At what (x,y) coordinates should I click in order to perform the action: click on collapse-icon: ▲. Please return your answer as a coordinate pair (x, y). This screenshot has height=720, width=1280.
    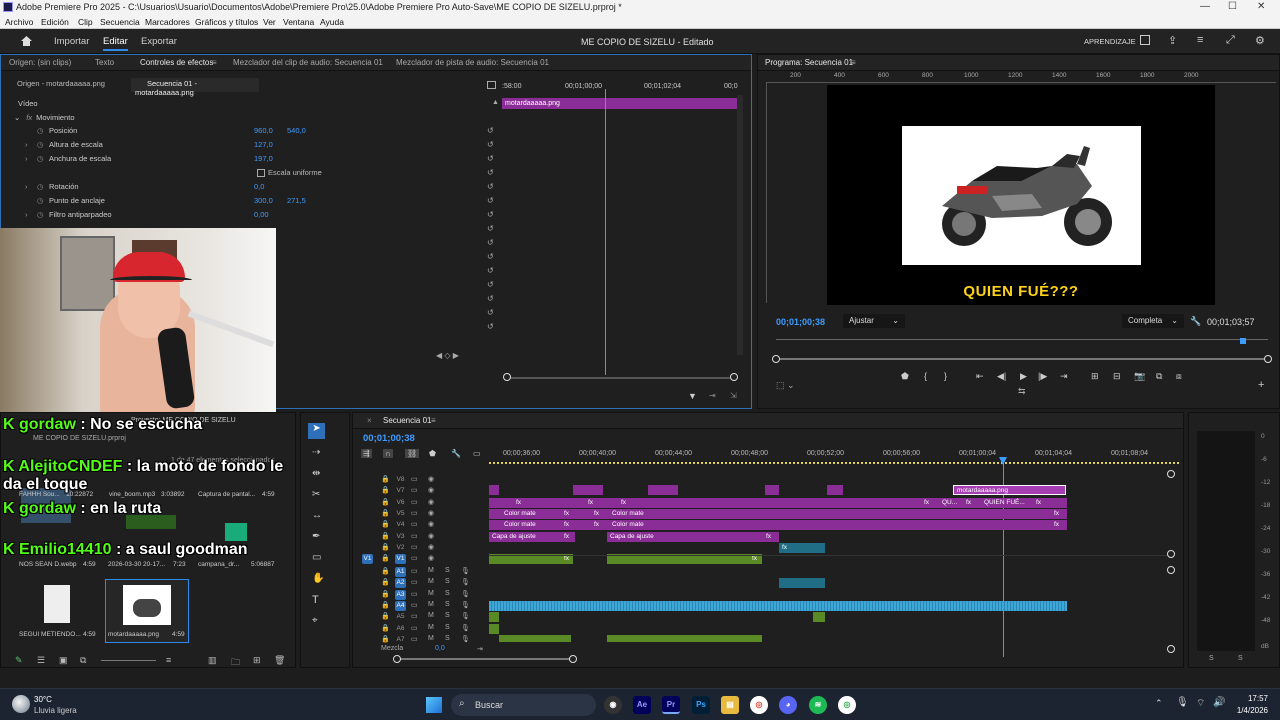
    Looking at the image, I should click on (495, 102).